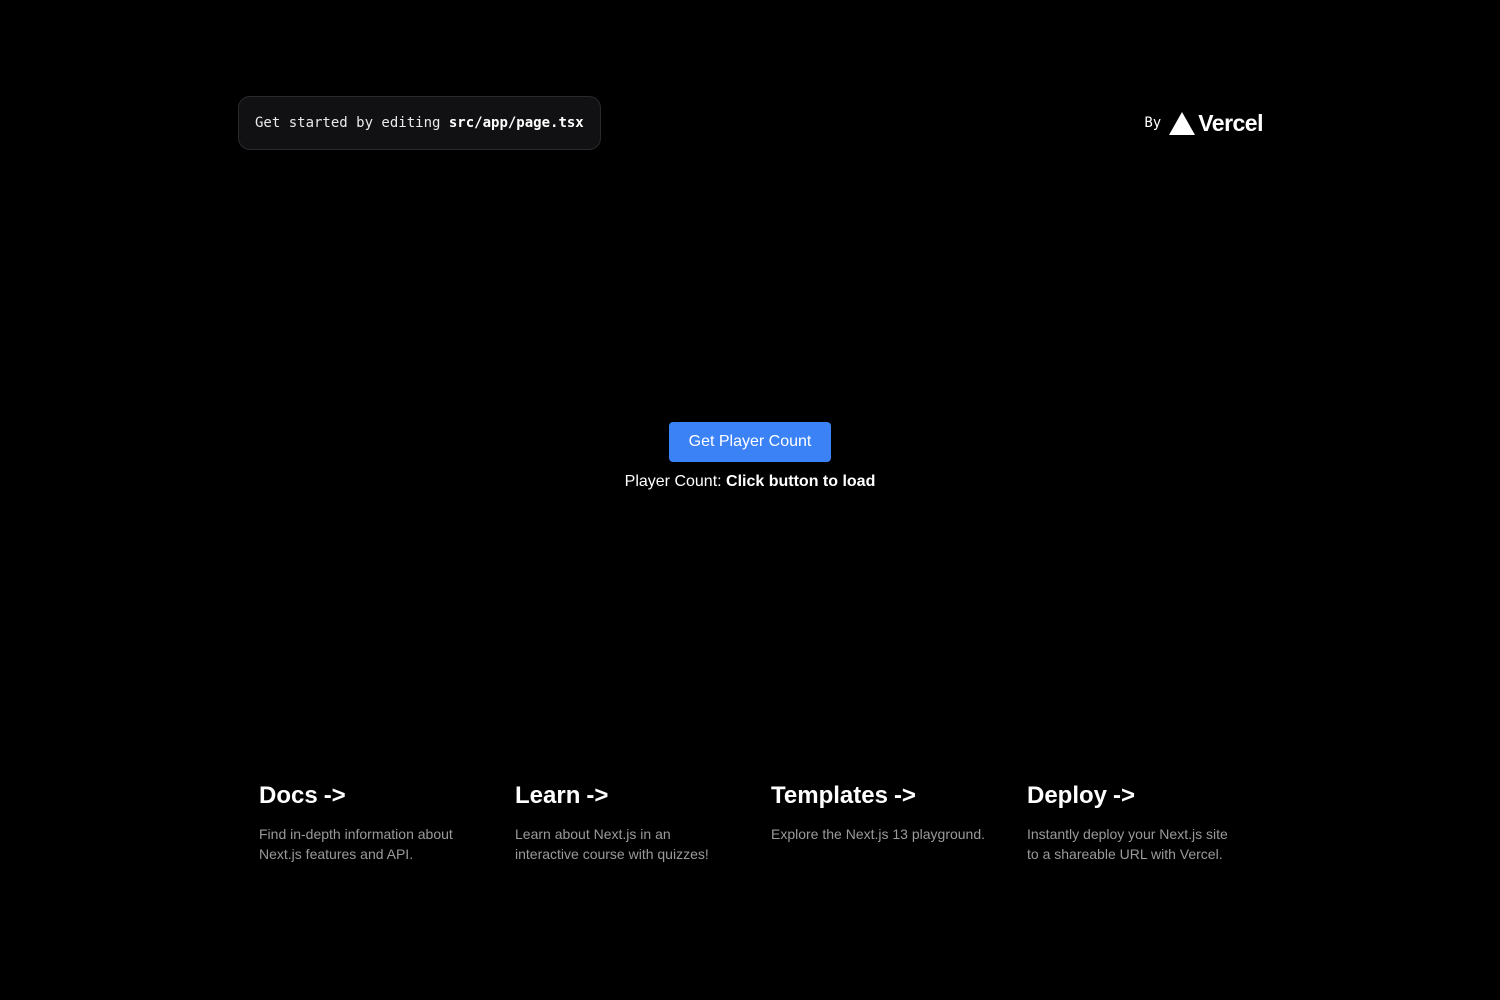 The height and width of the screenshot is (1000, 1500). What do you see at coordinates (288, 795) in the screenshot?
I see `card-title-text: Docs` at bounding box center [288, 795].